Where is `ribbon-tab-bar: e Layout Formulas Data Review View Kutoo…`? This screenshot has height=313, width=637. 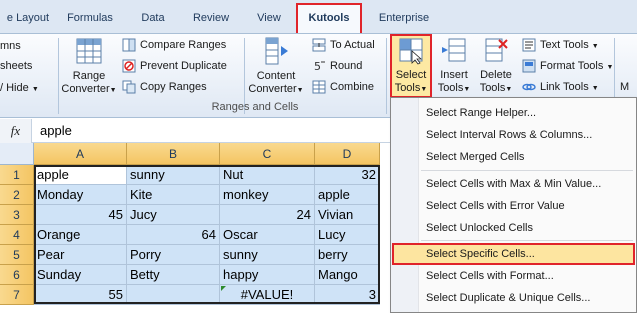 ribbon-tab-bar: e Layout Formulas Data Review View Kutoo… is located at coordinates (318, 16).